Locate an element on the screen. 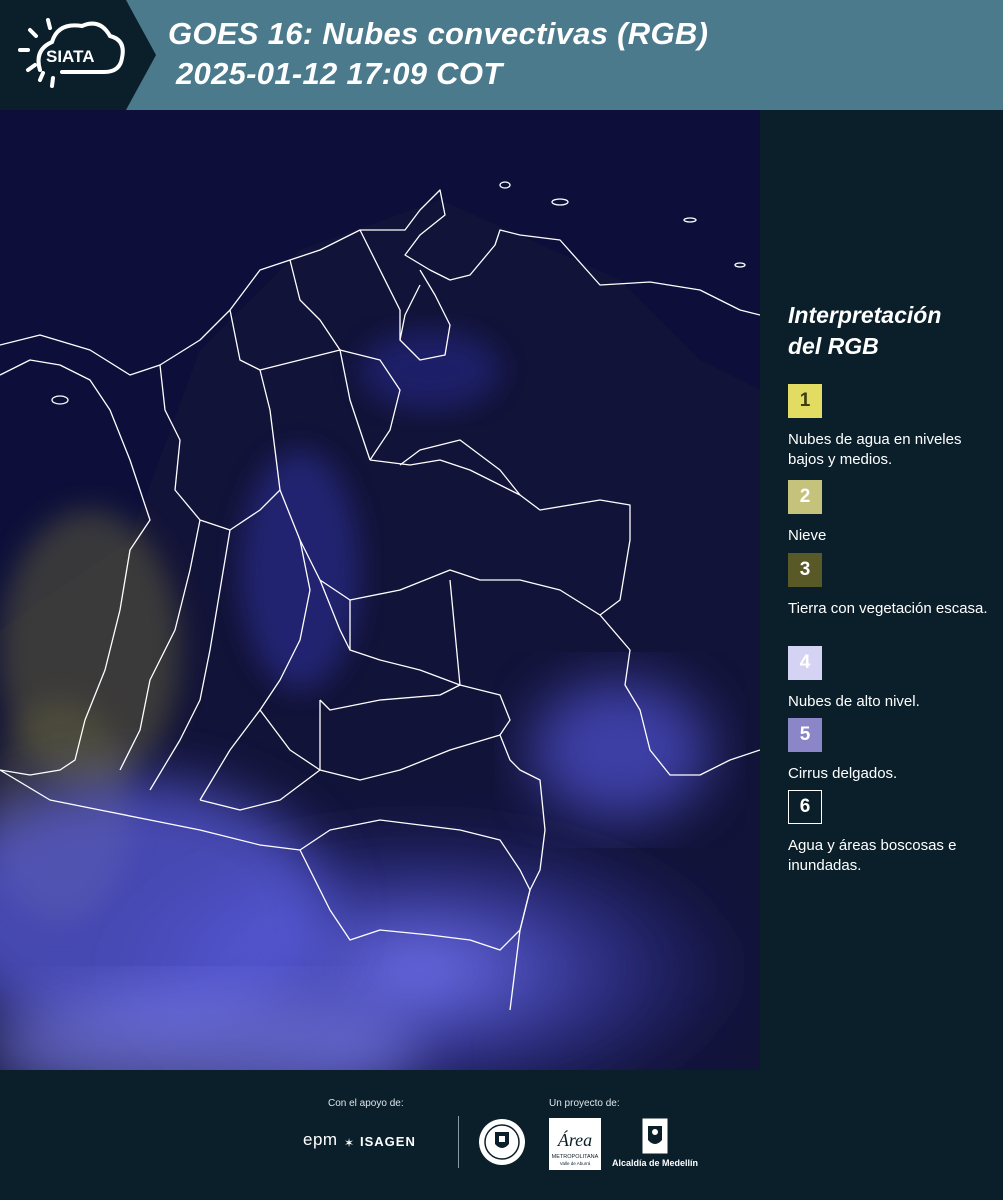 This screenshot has width=1003, height=1200. isagen-star-icon: ✶ is located at coordinates (349, 1143).